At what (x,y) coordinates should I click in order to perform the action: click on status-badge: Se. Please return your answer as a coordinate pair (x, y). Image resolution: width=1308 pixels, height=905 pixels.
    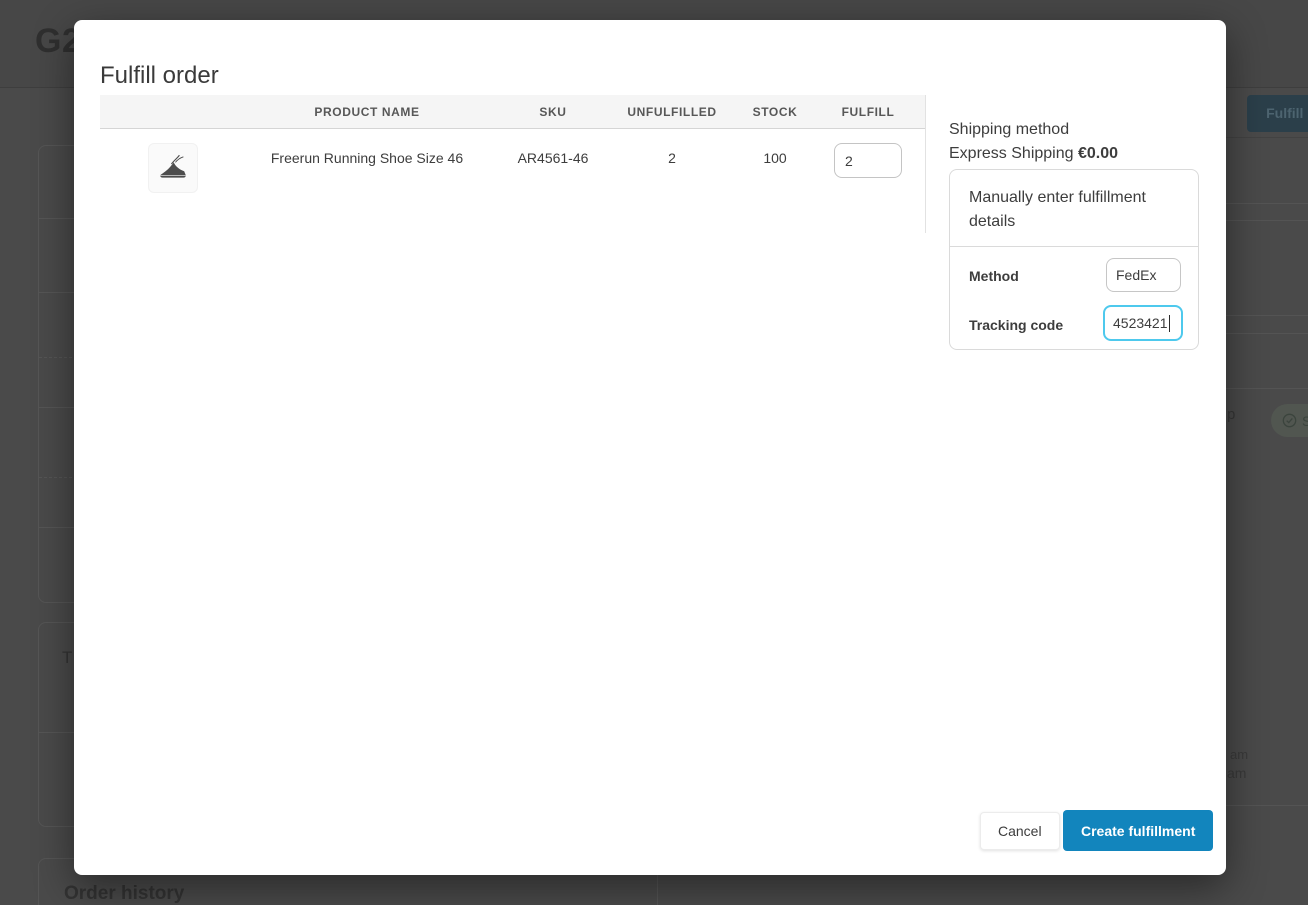
    Looking at the image, I should click on (1289, 420).